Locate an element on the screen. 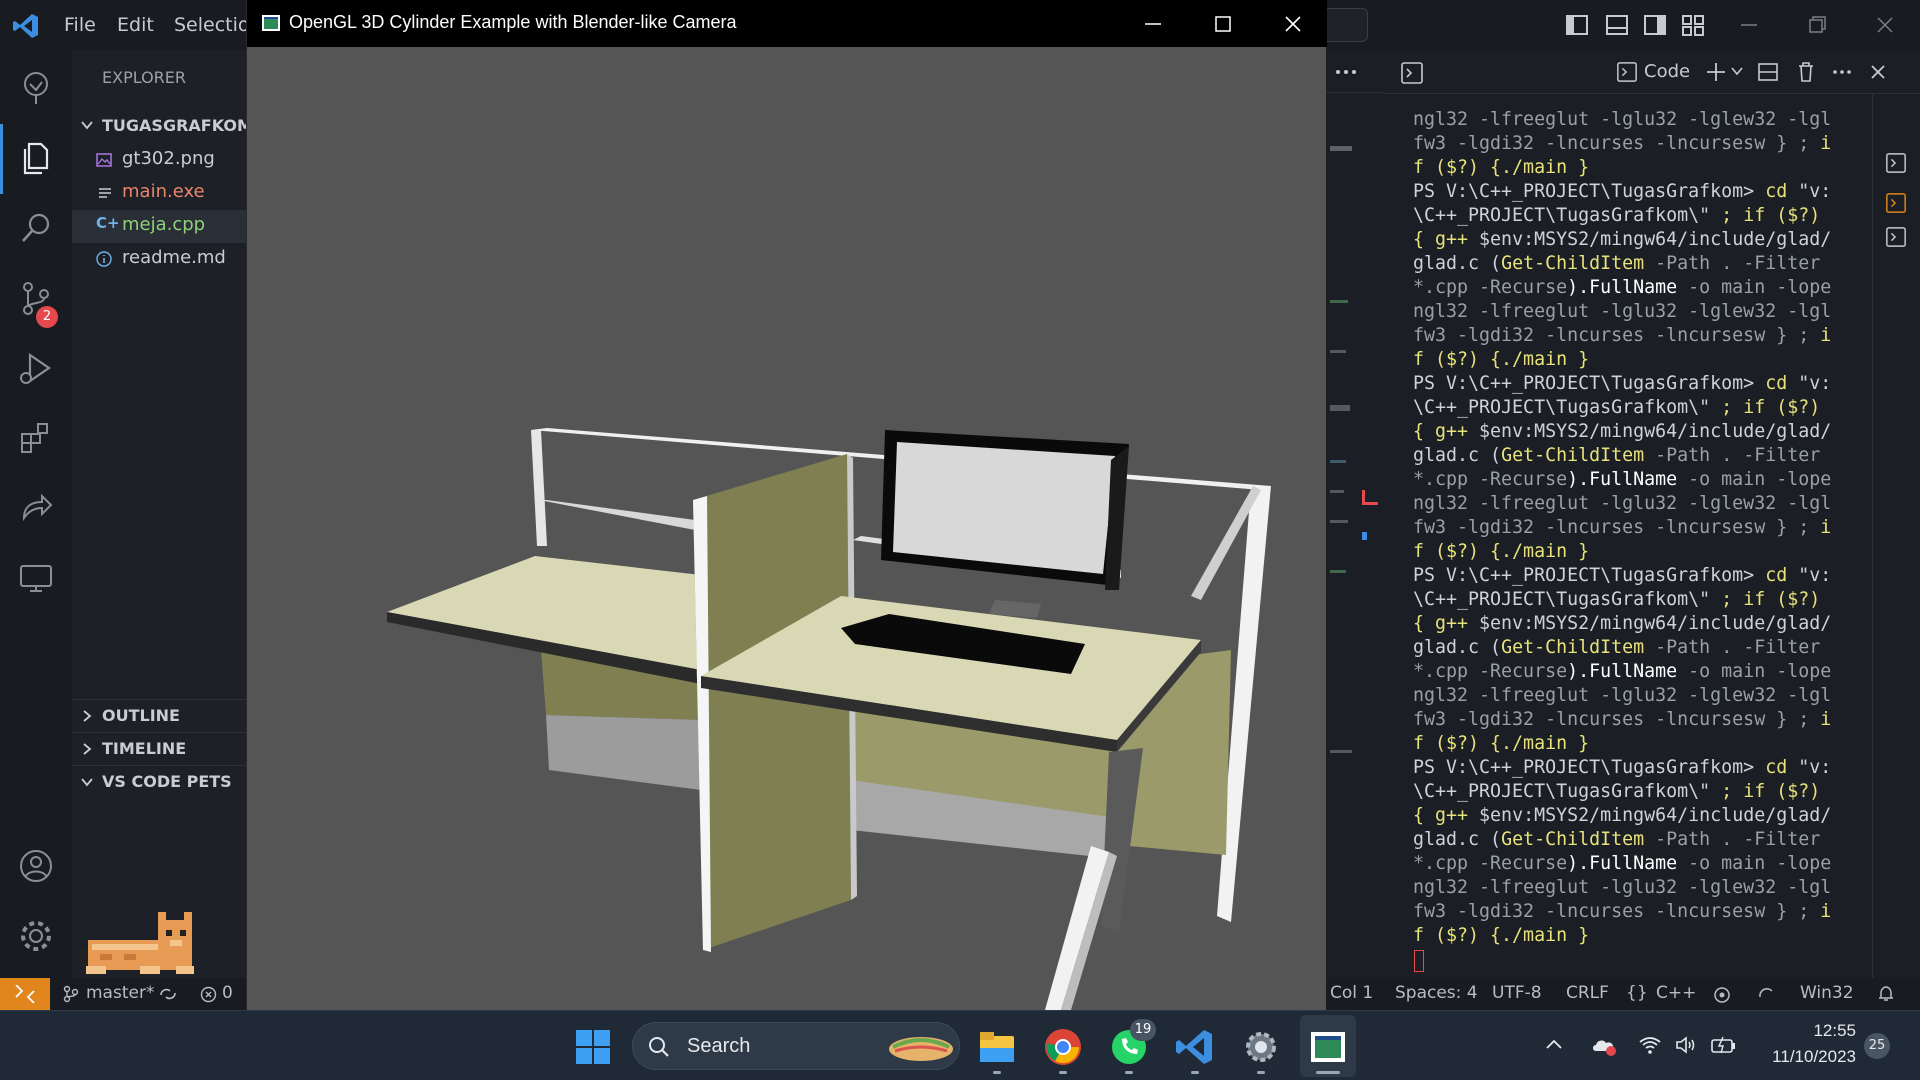 This screenshot has width=1920, height=1080. volume-icon is located at coordinates (1686, 1045).